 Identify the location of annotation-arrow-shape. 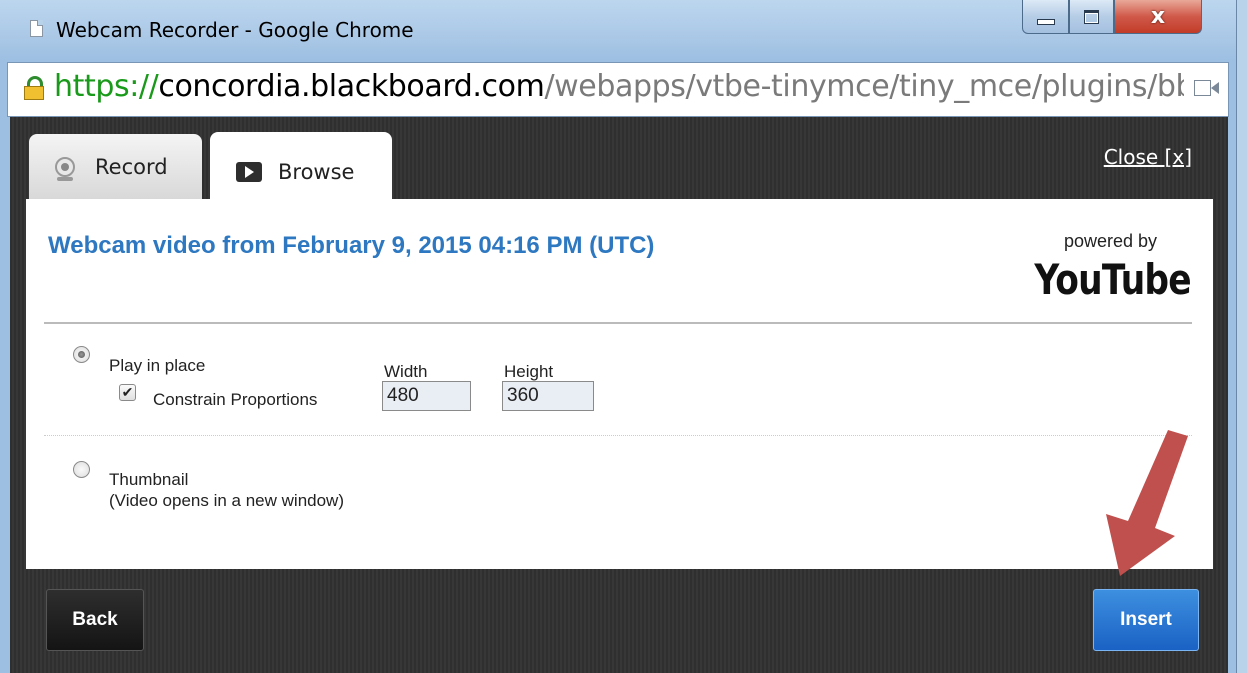
(1147, 503).